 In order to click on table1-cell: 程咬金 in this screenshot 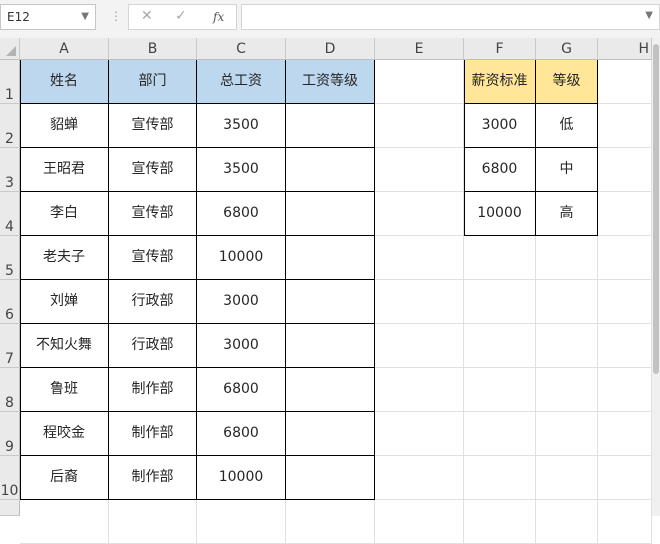, I will do `click(64, 434)`.